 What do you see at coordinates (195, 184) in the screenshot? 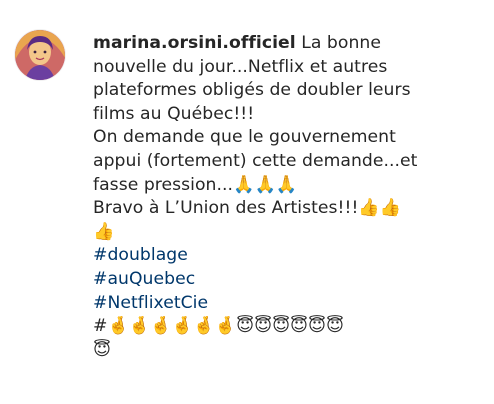
I see `comment-line-7: fasse pression...🙏🙏🙏` at bounding box center [195, 184].